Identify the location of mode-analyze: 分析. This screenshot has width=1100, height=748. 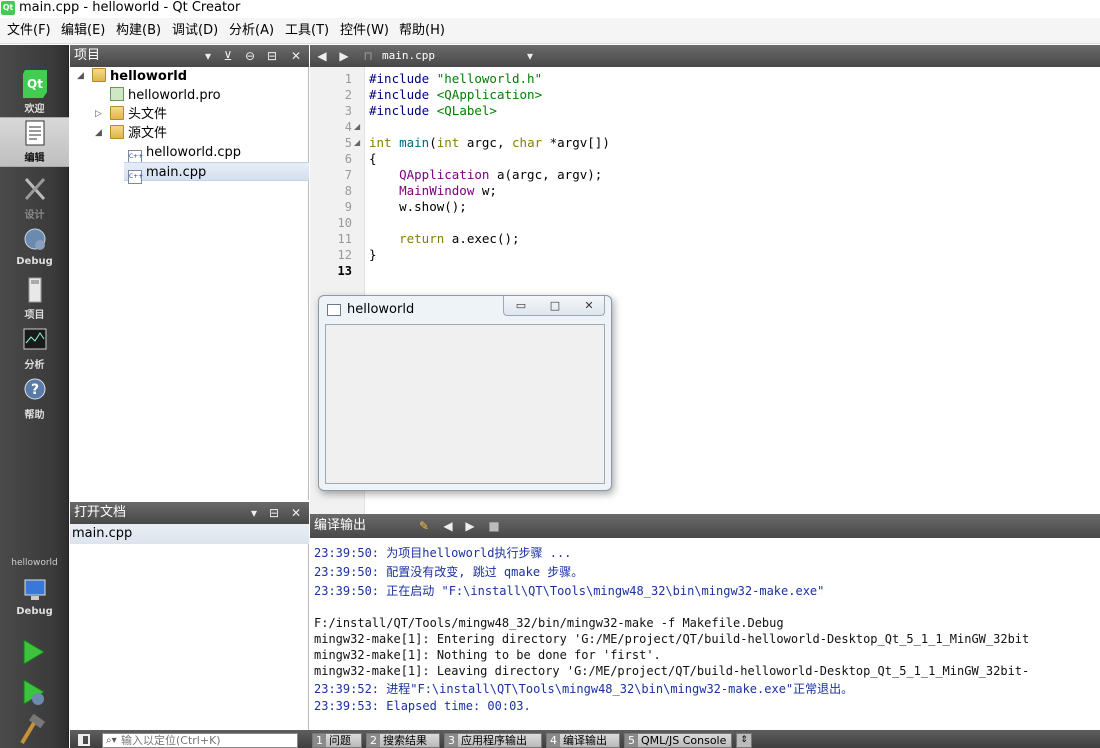
(34, 350).